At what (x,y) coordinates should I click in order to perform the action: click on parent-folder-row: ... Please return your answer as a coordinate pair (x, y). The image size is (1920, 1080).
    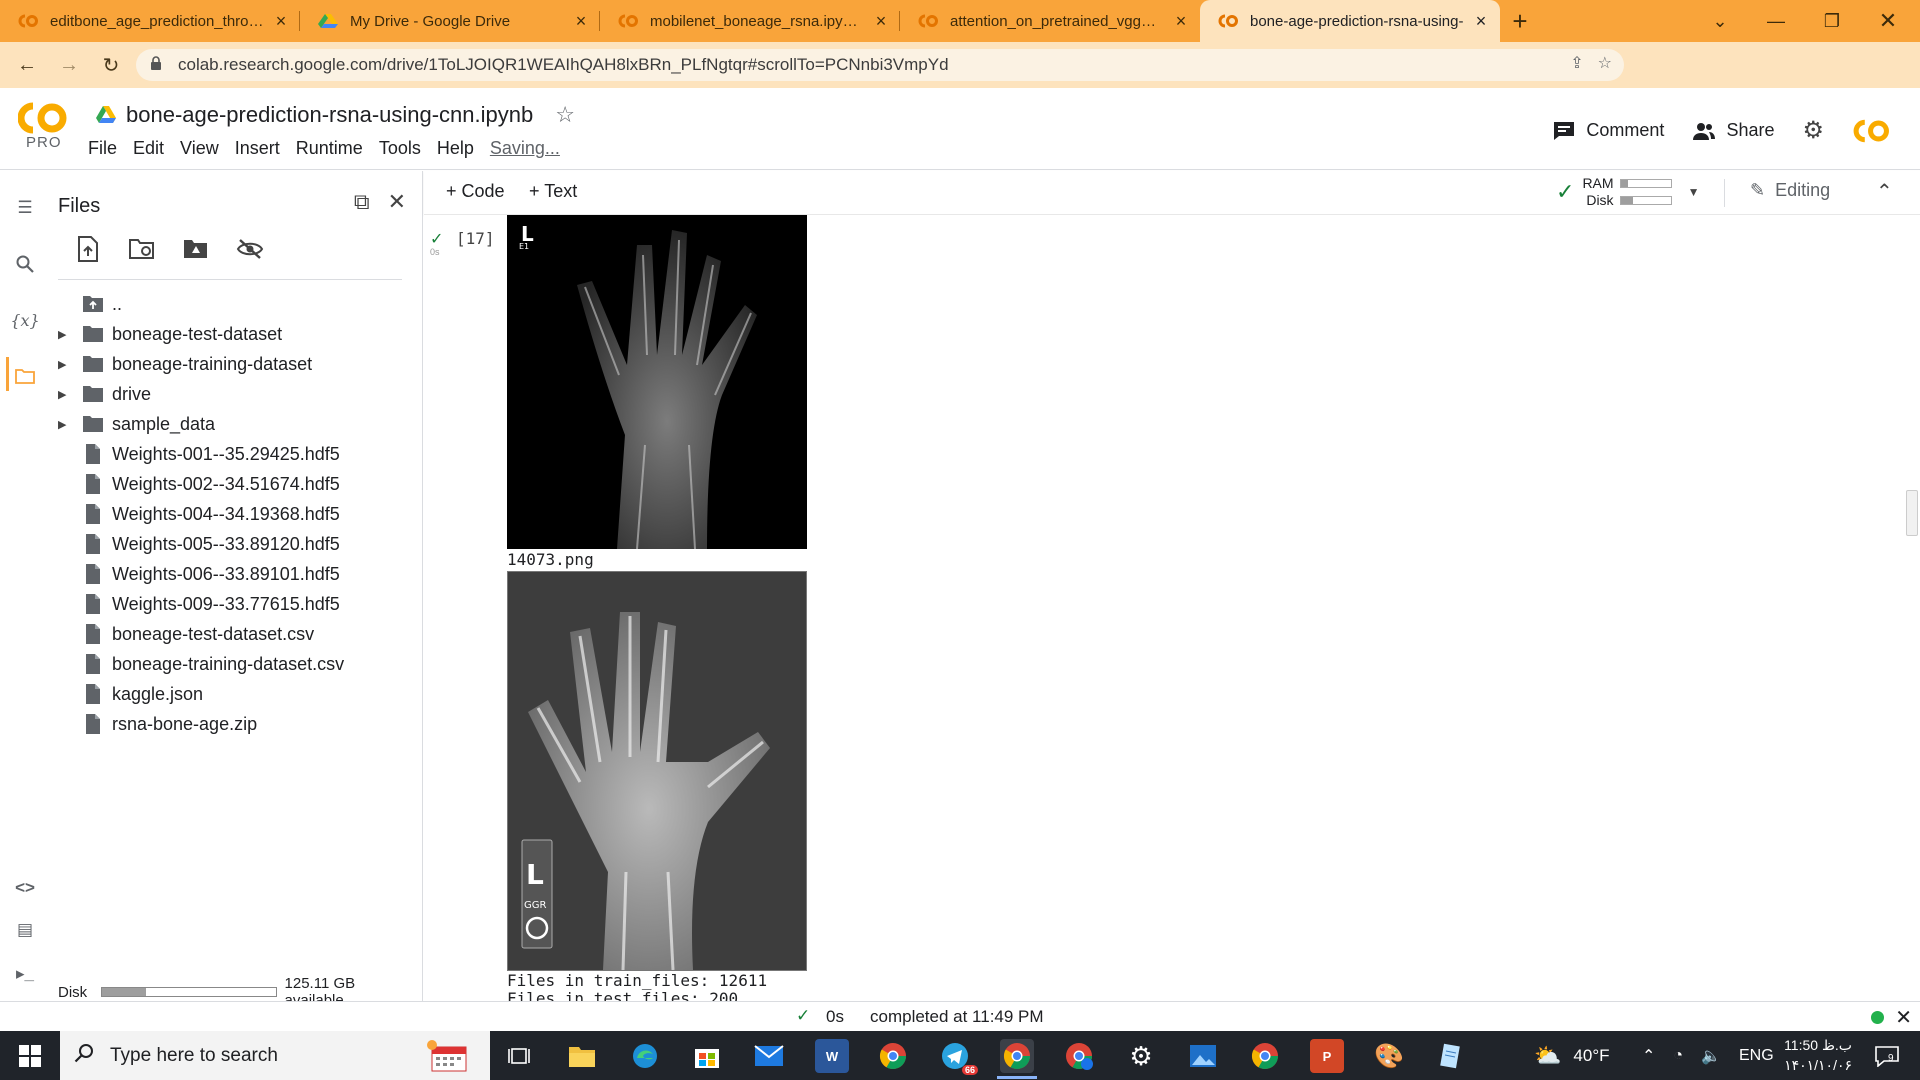
    Looking at the image, I should click on (235, 304).